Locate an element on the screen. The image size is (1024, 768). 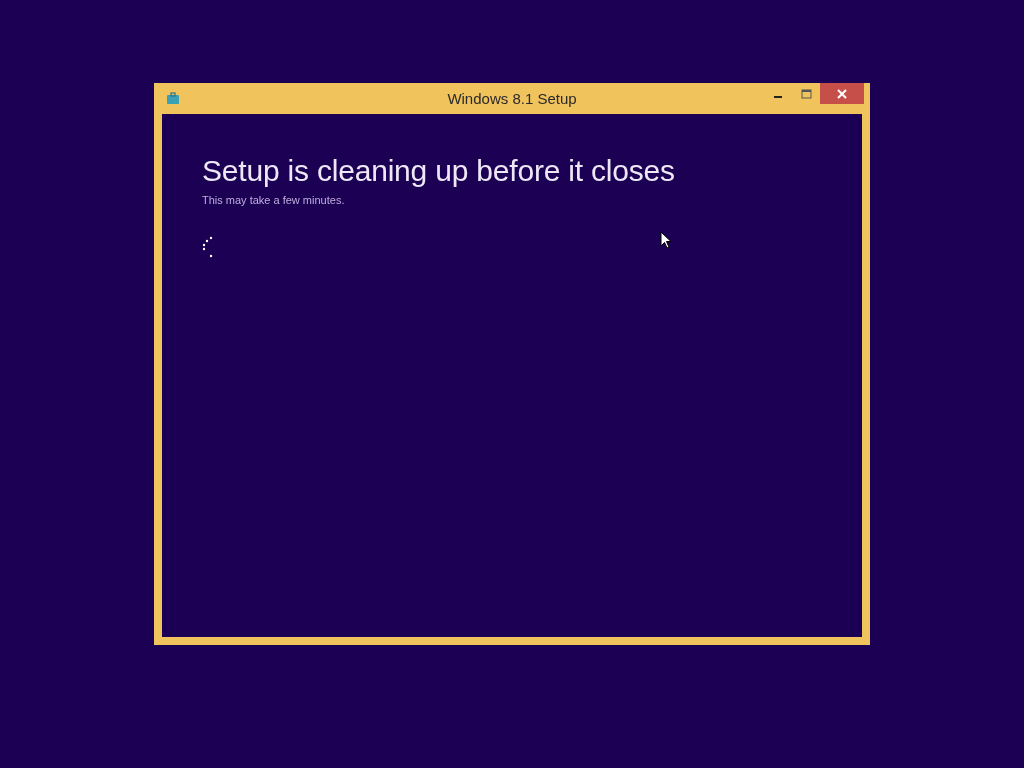
minimize-icon is located at coordinates (778, 96).